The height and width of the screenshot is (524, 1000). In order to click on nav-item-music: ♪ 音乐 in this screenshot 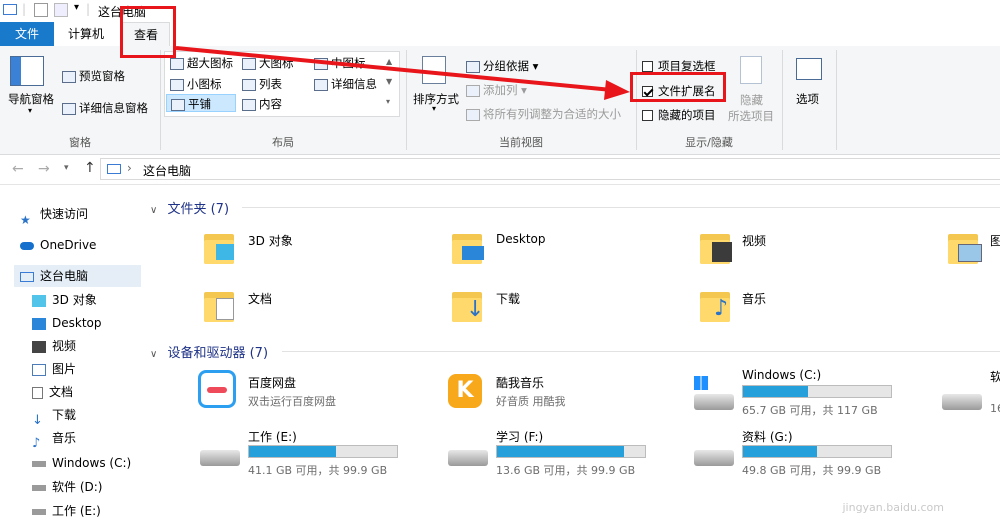, I will do `click(54, 439)`.